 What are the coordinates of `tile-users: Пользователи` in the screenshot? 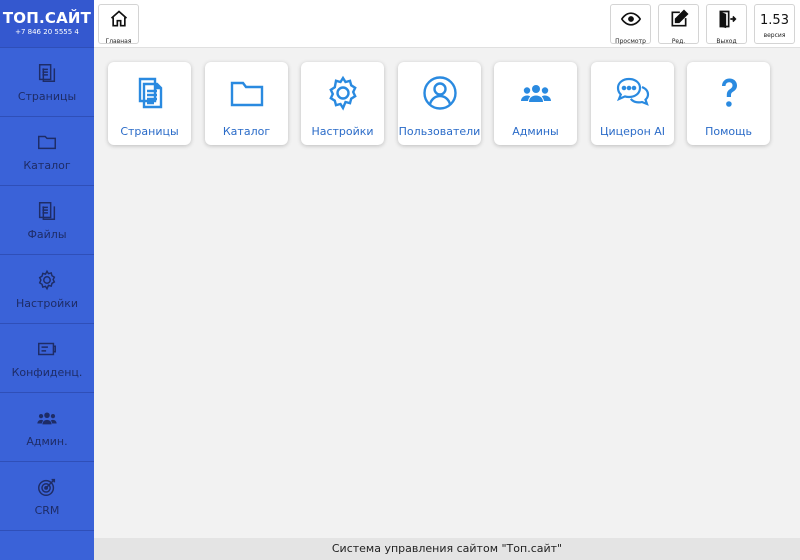 It's located at (439, 103).